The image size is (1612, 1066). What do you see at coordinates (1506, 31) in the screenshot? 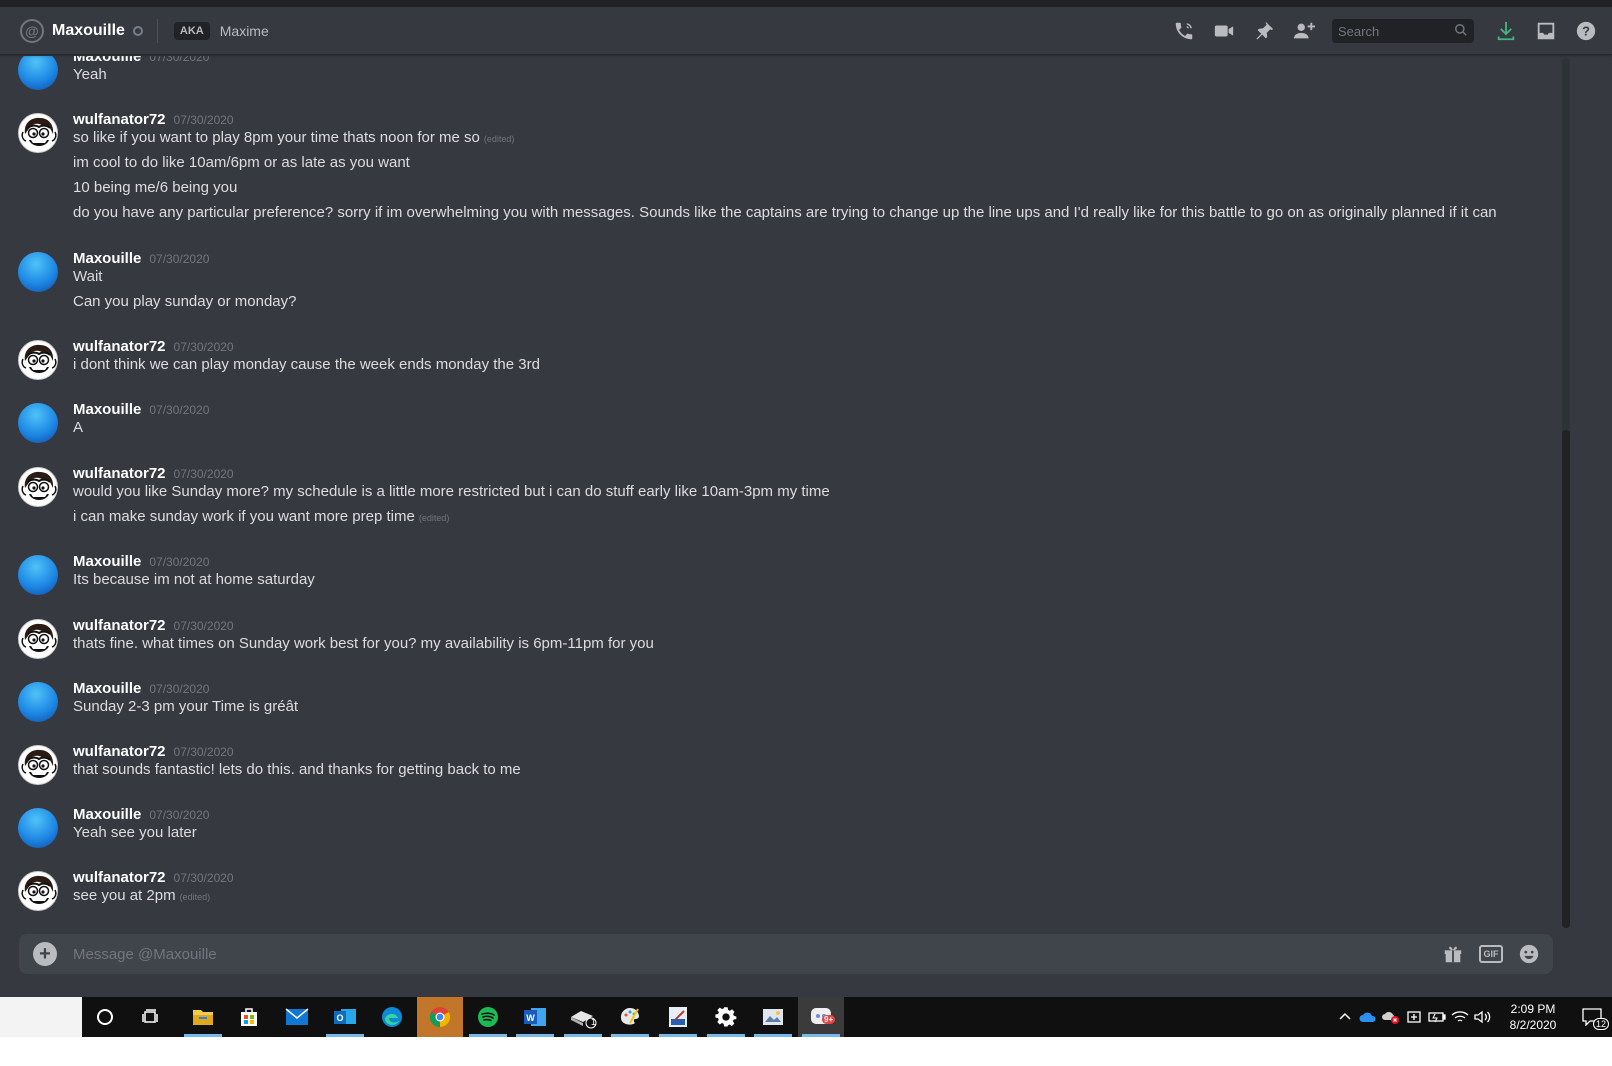
I see `download-icon` at bounding box center [1506, 31].